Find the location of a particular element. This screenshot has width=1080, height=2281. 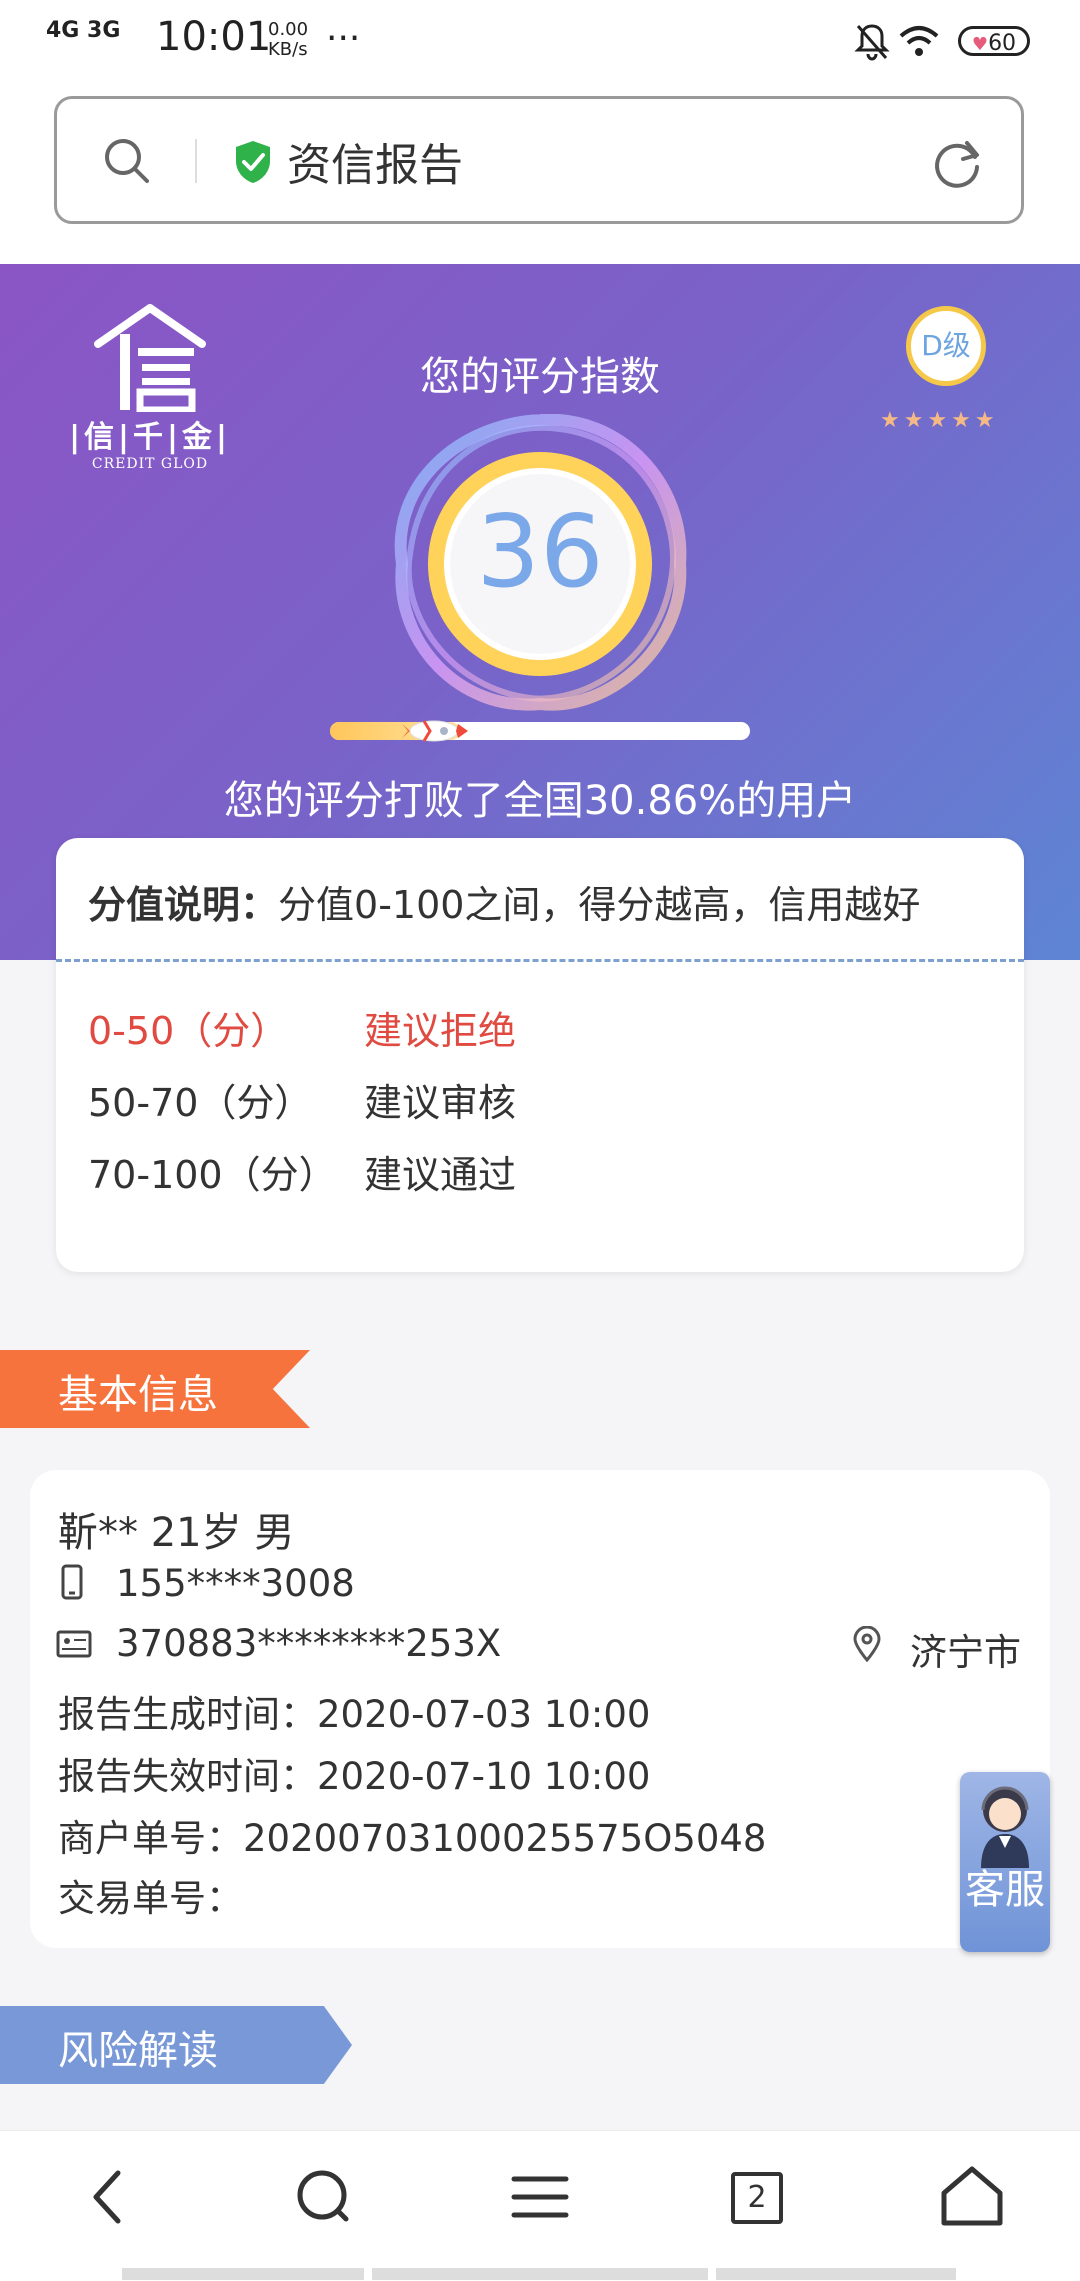

network-speed: 0.00 KB/s is located at coordinates (288, 40).